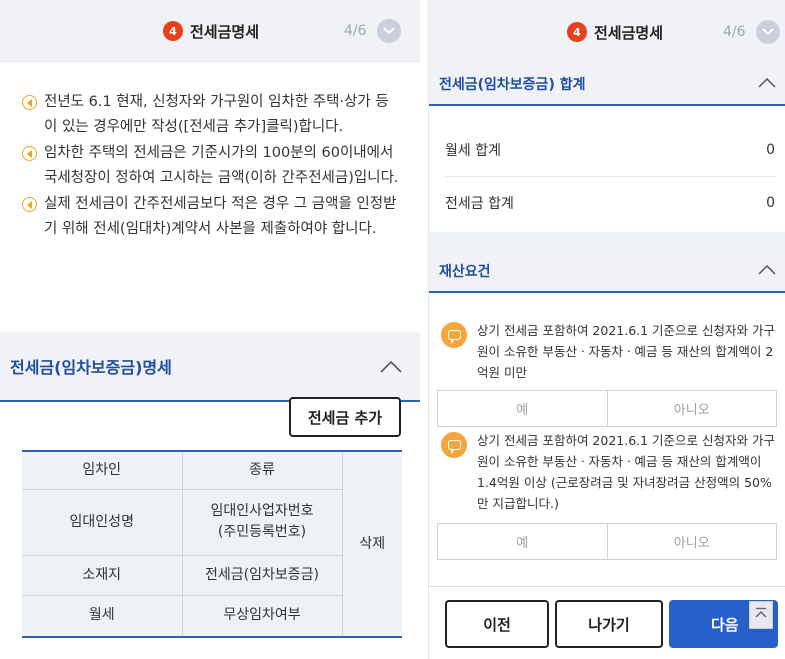 The width and height of the screenshot is (785, 659). What do you see at coordinates (607, 84) in the screenshot?
I see `deposit-sum-section-header: 전세금(임차보증금) 합계` at bounding box center [607, 84].